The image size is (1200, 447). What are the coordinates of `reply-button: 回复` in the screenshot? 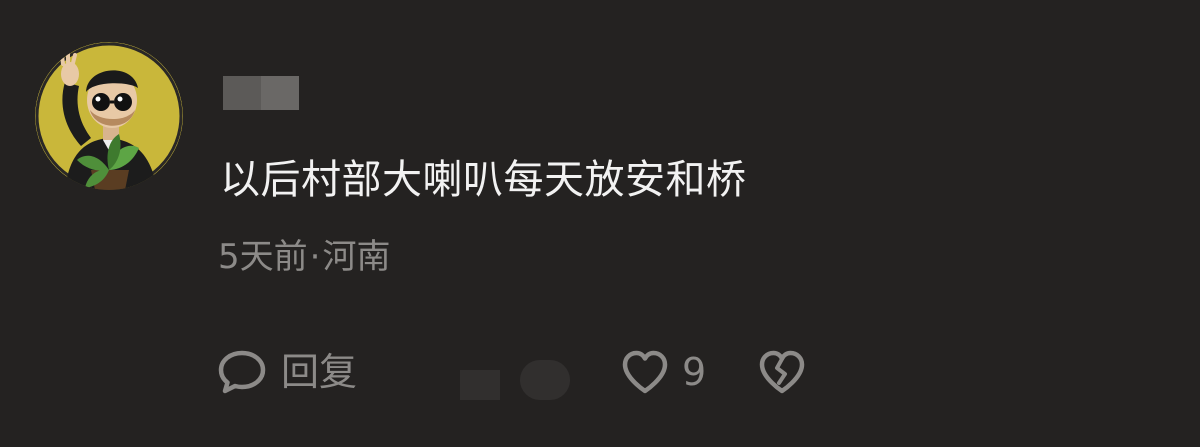 It's located at (287, 372).